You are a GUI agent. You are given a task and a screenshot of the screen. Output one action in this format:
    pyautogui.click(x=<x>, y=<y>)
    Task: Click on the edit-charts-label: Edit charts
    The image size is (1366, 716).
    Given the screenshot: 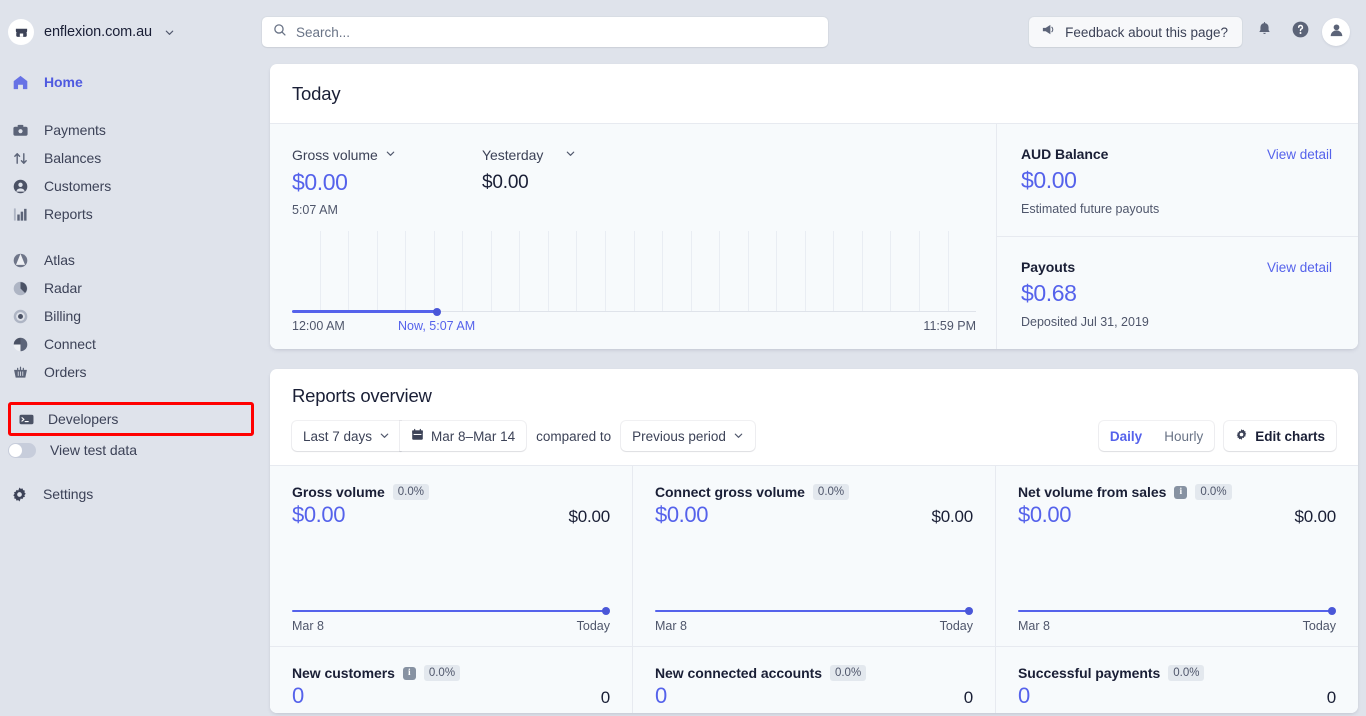 What is the action you would take?
    pyautogui.click(x=1290, y=436)
    